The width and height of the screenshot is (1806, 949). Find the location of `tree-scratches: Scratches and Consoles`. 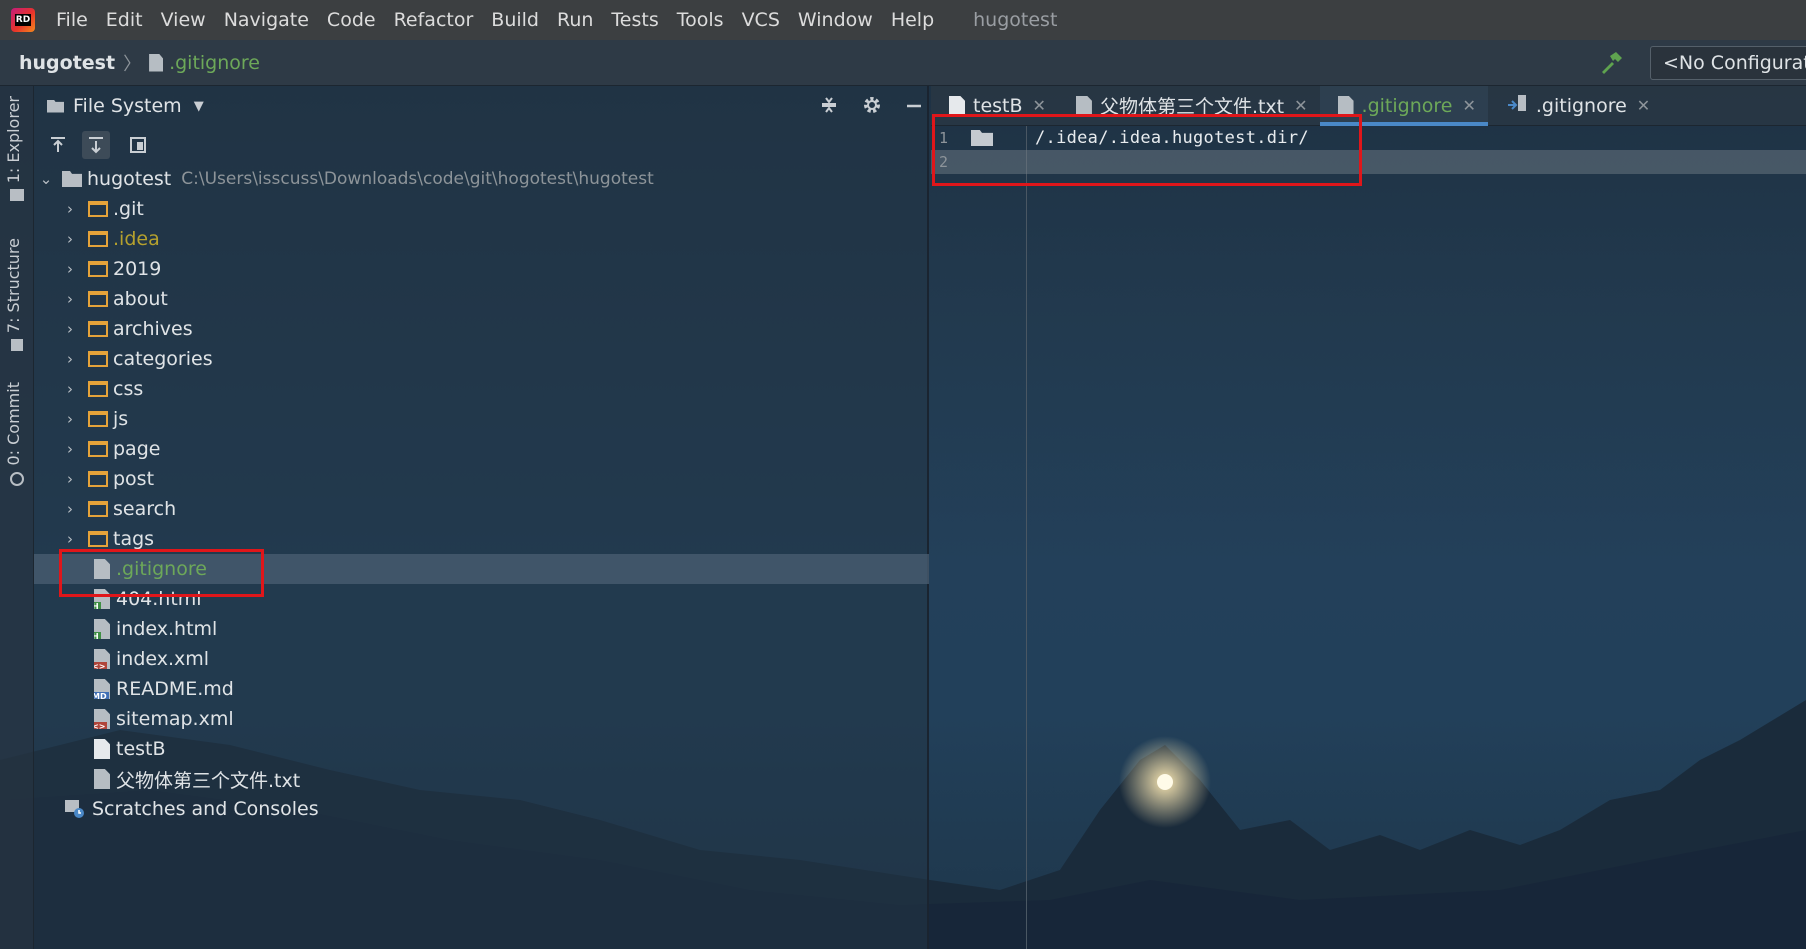

tree-scratches: Scratches and Consoles is located at coordinates (481, 809).